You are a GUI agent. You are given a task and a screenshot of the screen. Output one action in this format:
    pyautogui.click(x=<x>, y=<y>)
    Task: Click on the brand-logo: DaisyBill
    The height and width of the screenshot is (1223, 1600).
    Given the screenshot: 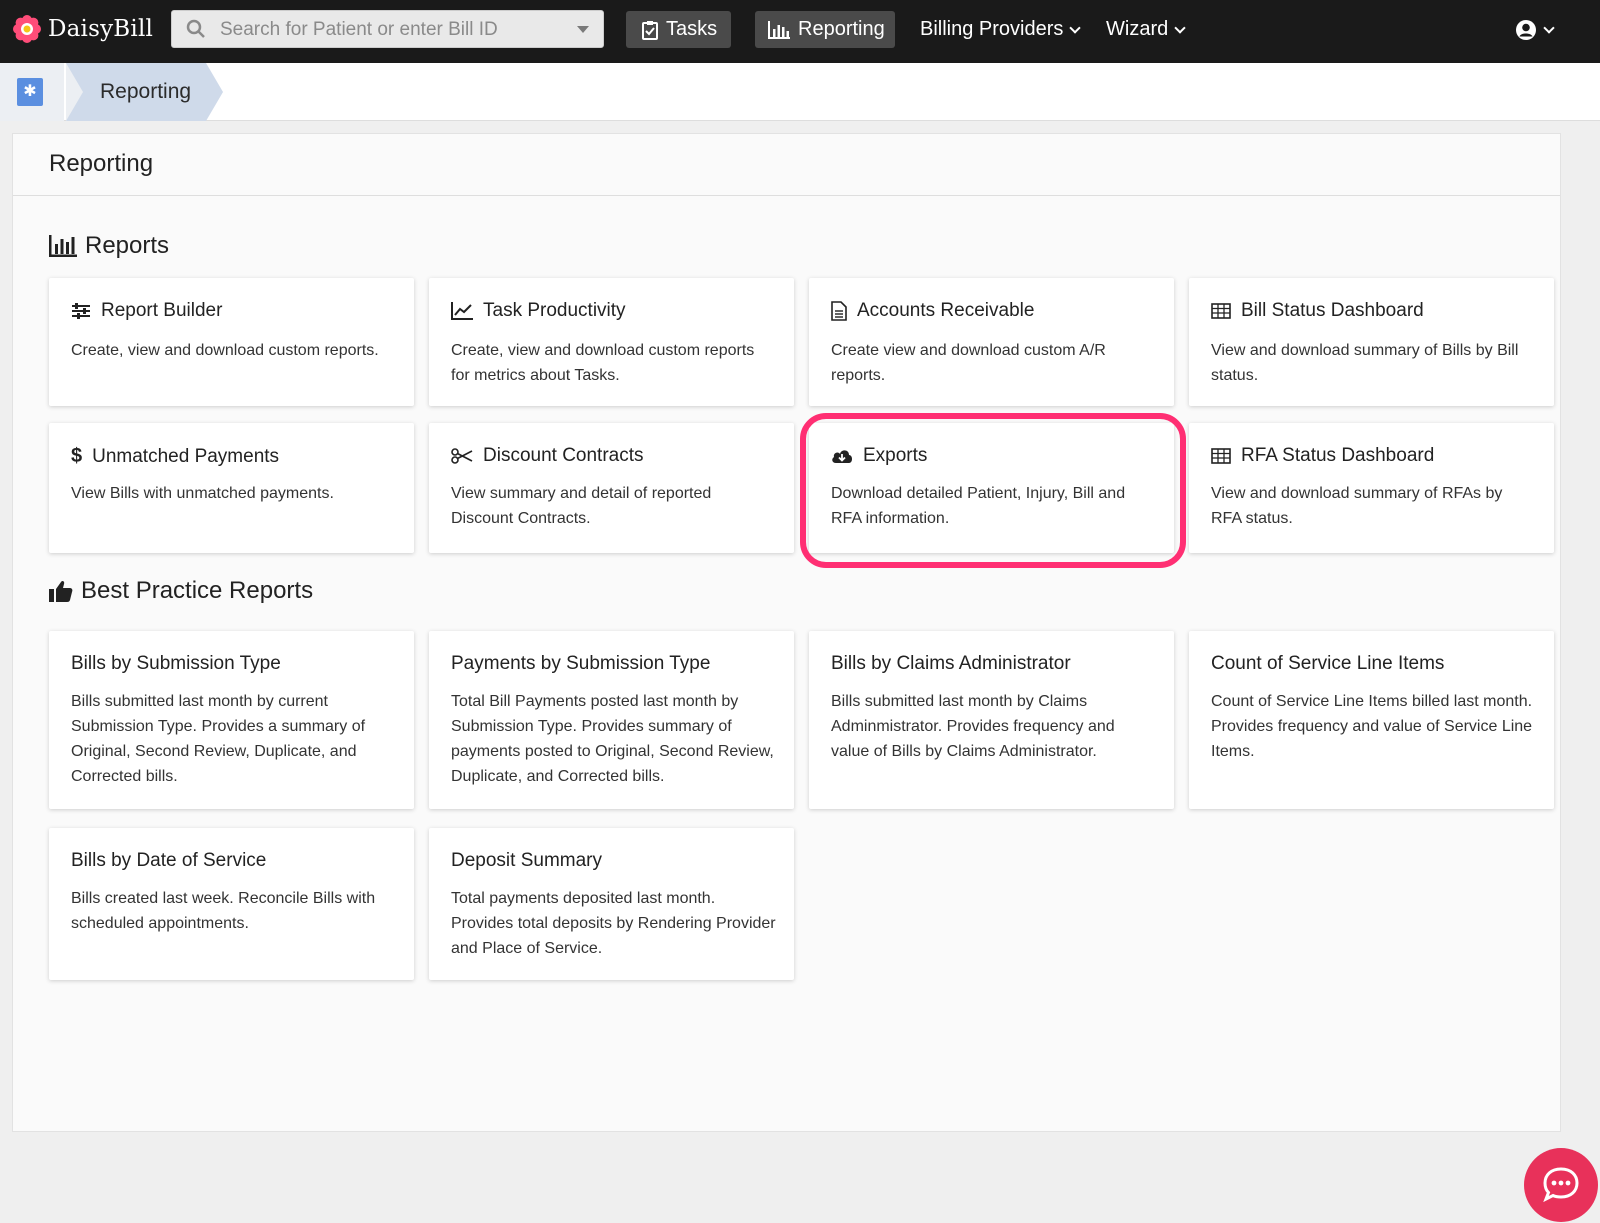 What is the action you would take?
    pyautogui.click(x=82, y=29)
    